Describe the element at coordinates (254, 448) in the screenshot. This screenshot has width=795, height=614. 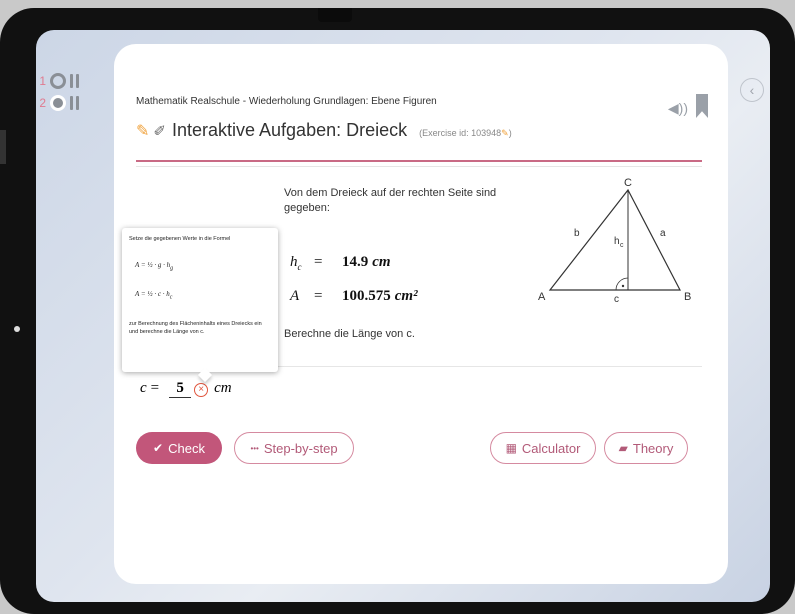
I see `dots-icon: •••` at that location.